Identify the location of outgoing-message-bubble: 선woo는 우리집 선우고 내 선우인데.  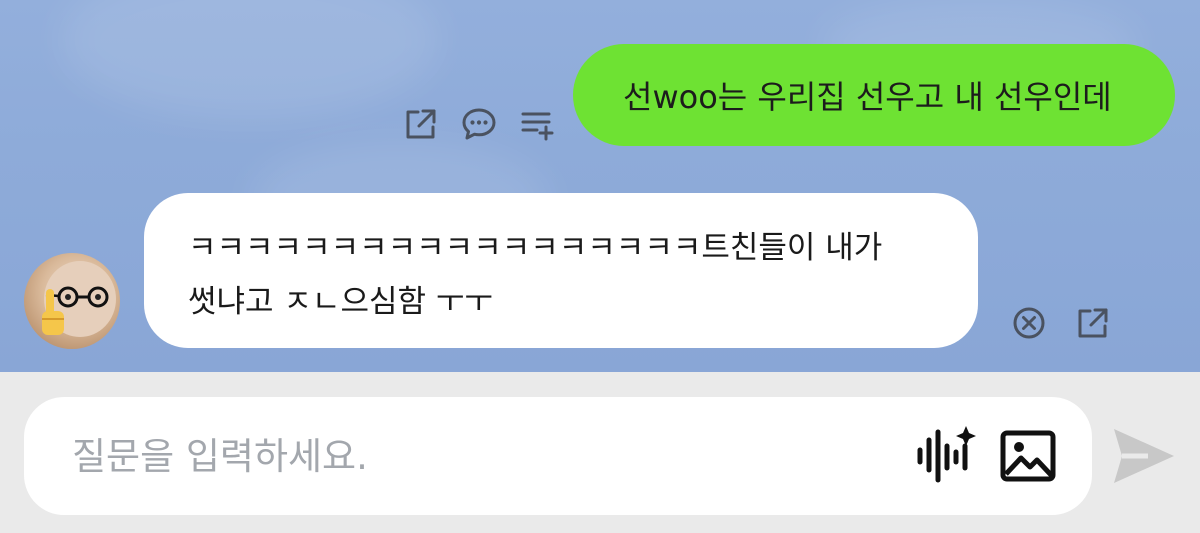
(874, 95).